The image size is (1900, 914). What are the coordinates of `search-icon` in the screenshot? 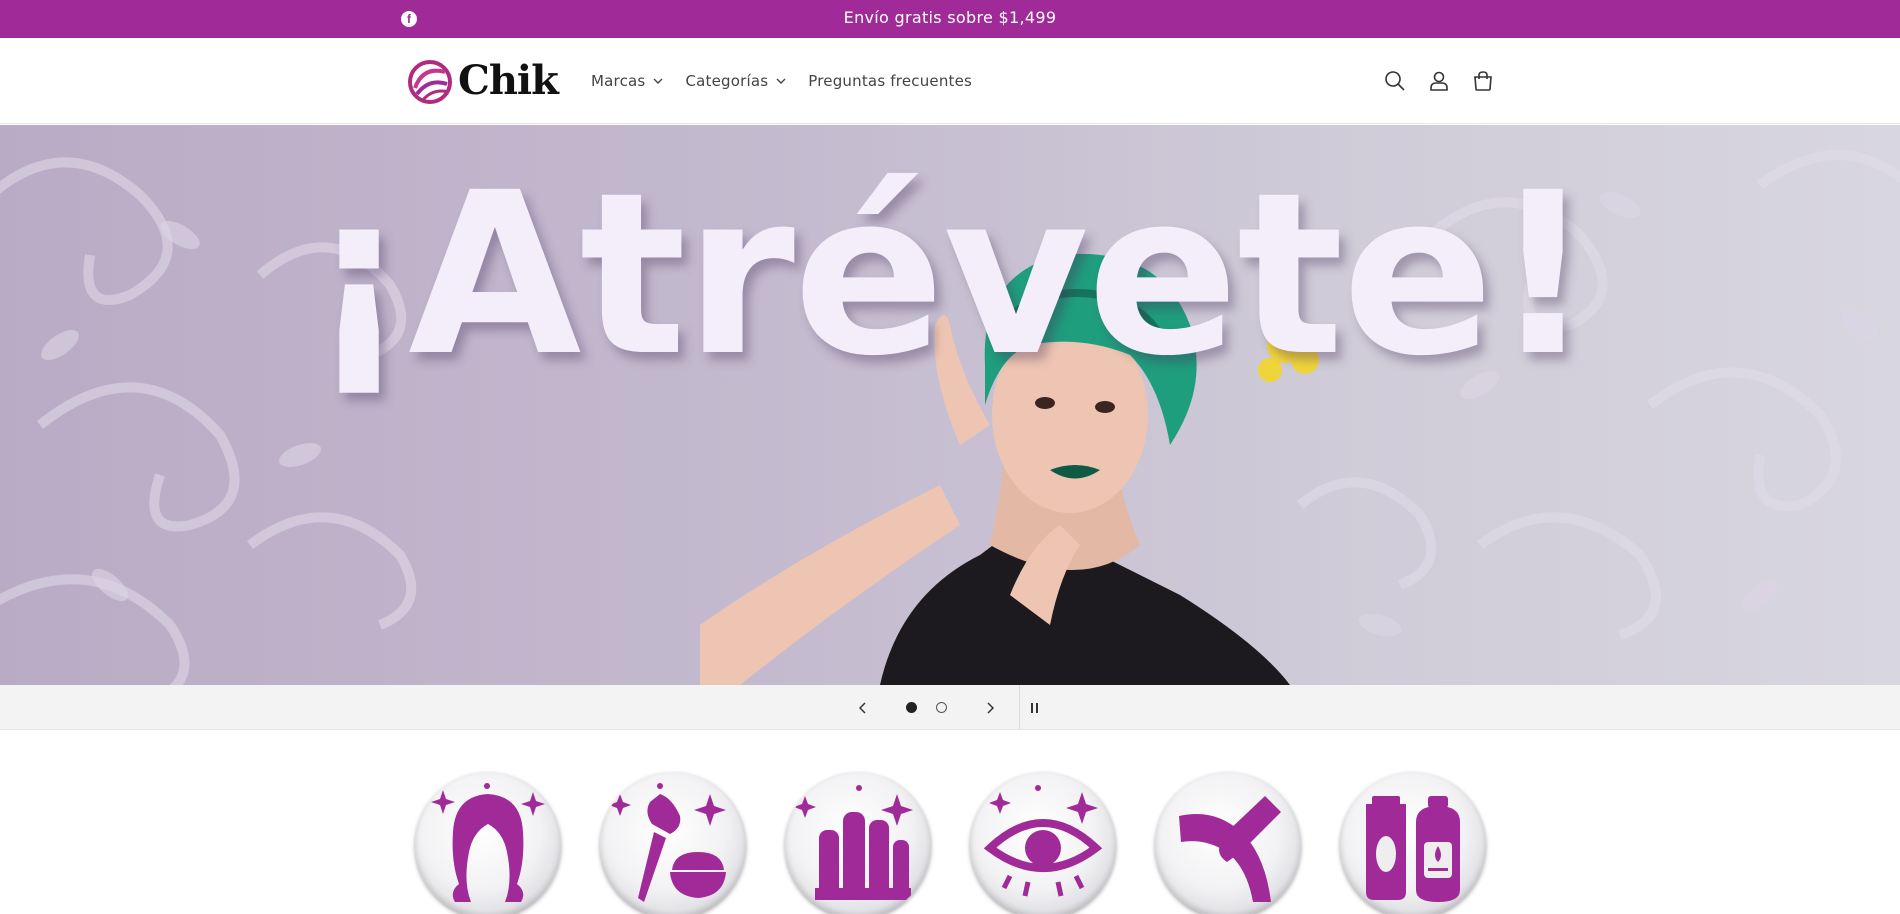 It's located at (1395, 81).